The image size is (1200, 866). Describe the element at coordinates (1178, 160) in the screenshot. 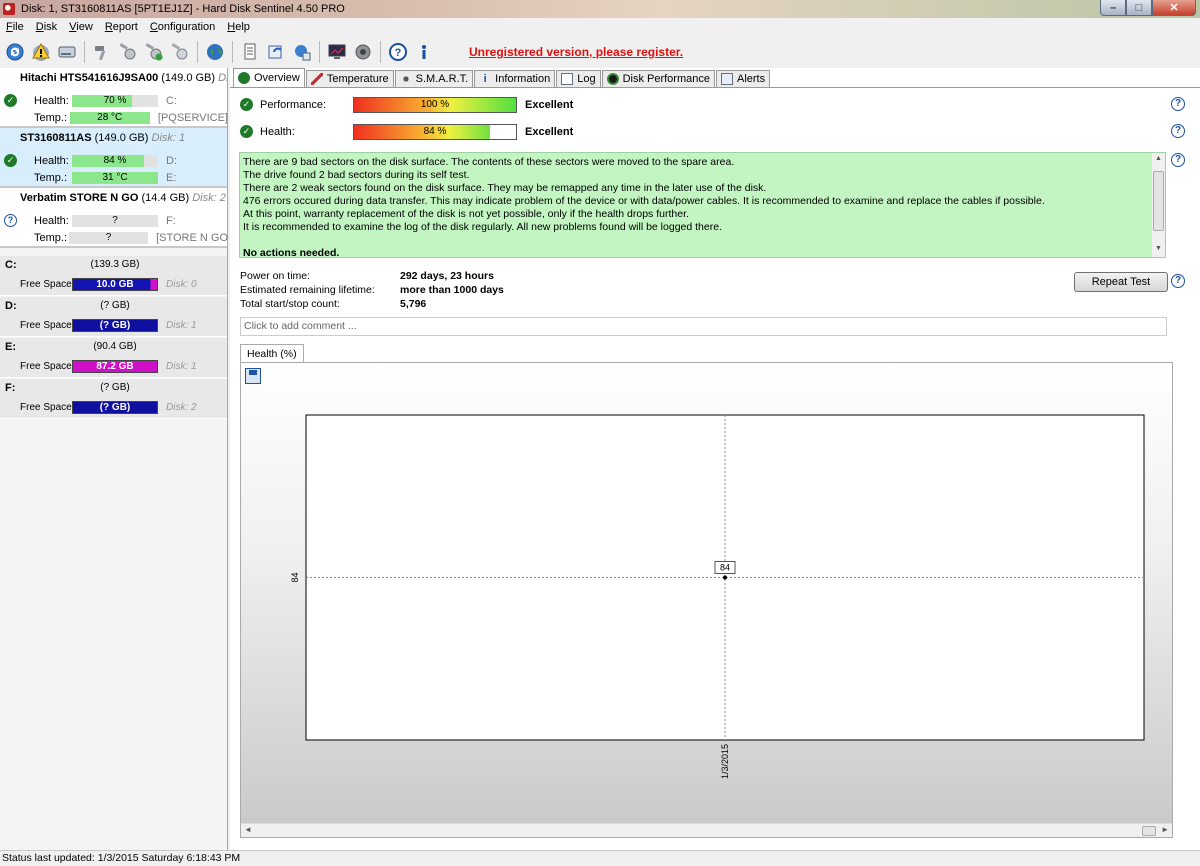

I see `messages-help-icon: ?` at that location.